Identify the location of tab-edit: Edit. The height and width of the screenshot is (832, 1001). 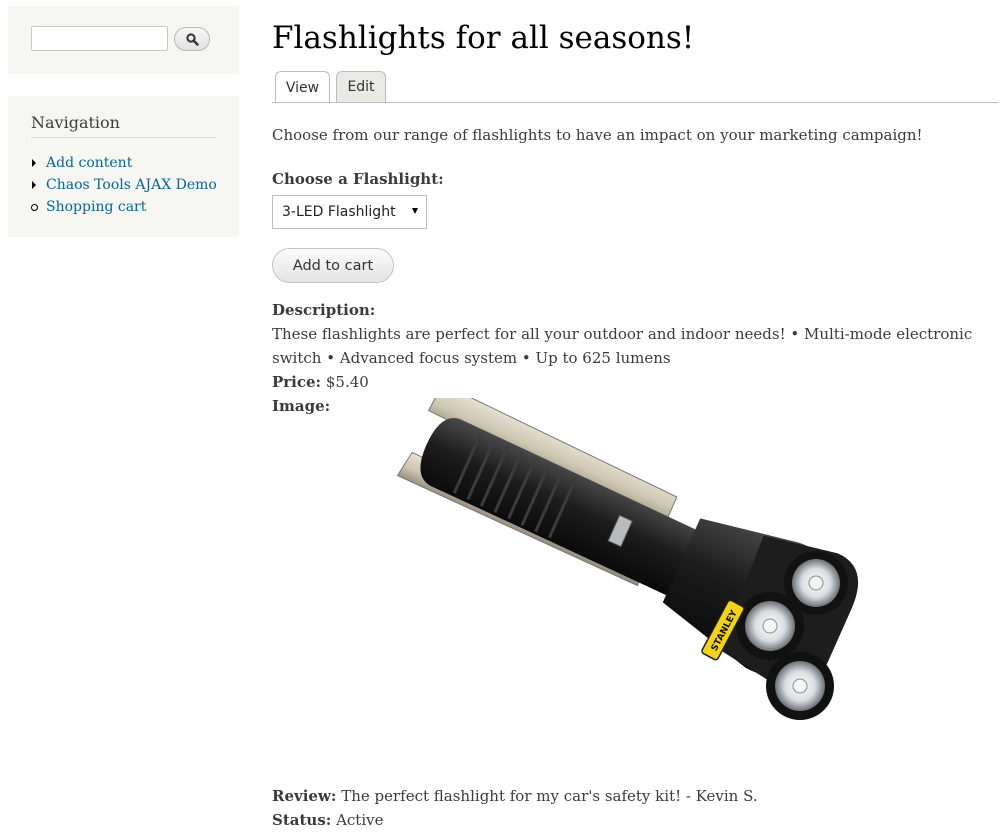
(361, 86).